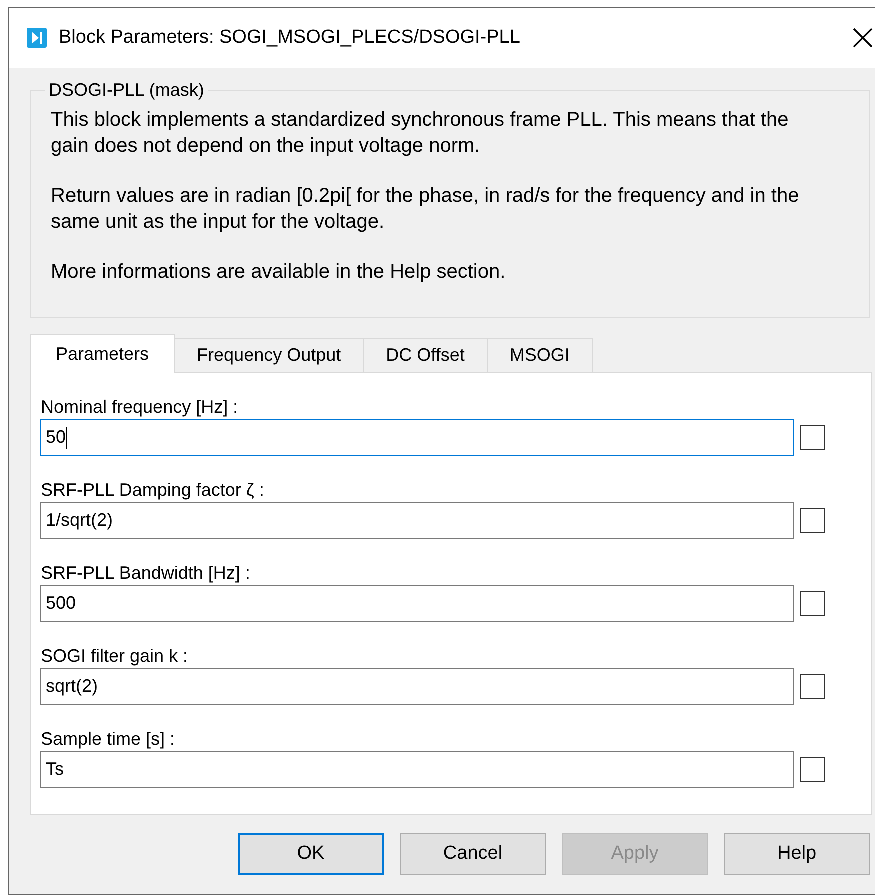  I want to click on field-label: SOGI filter gain k :, so click(114, 656).